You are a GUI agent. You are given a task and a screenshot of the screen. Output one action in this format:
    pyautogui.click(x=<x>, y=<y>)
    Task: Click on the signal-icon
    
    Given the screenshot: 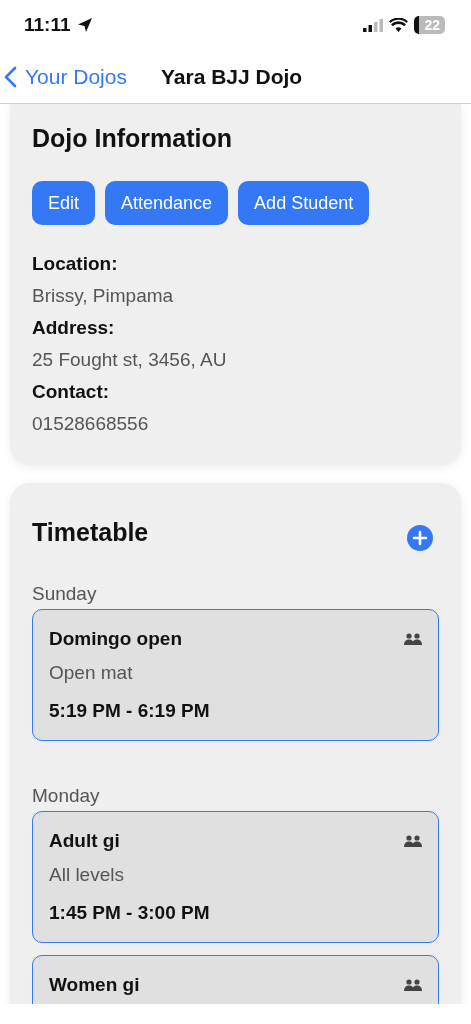 What is the action you would take?
    pyautogui.click(x=373, y=25)
    